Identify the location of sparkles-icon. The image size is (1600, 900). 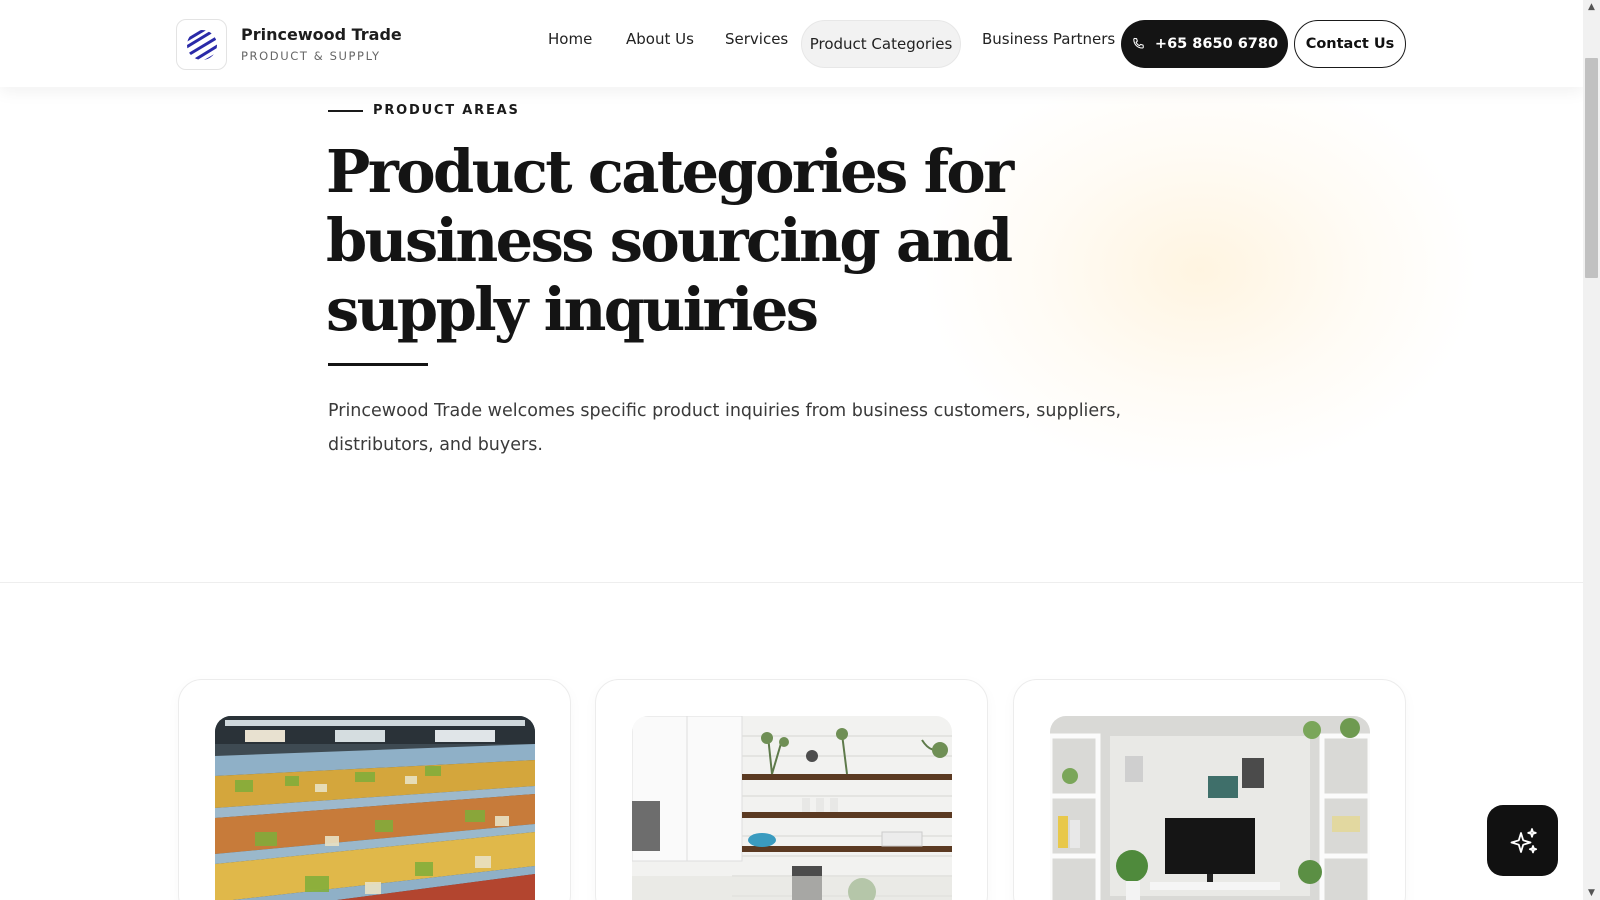
(1523, 840).